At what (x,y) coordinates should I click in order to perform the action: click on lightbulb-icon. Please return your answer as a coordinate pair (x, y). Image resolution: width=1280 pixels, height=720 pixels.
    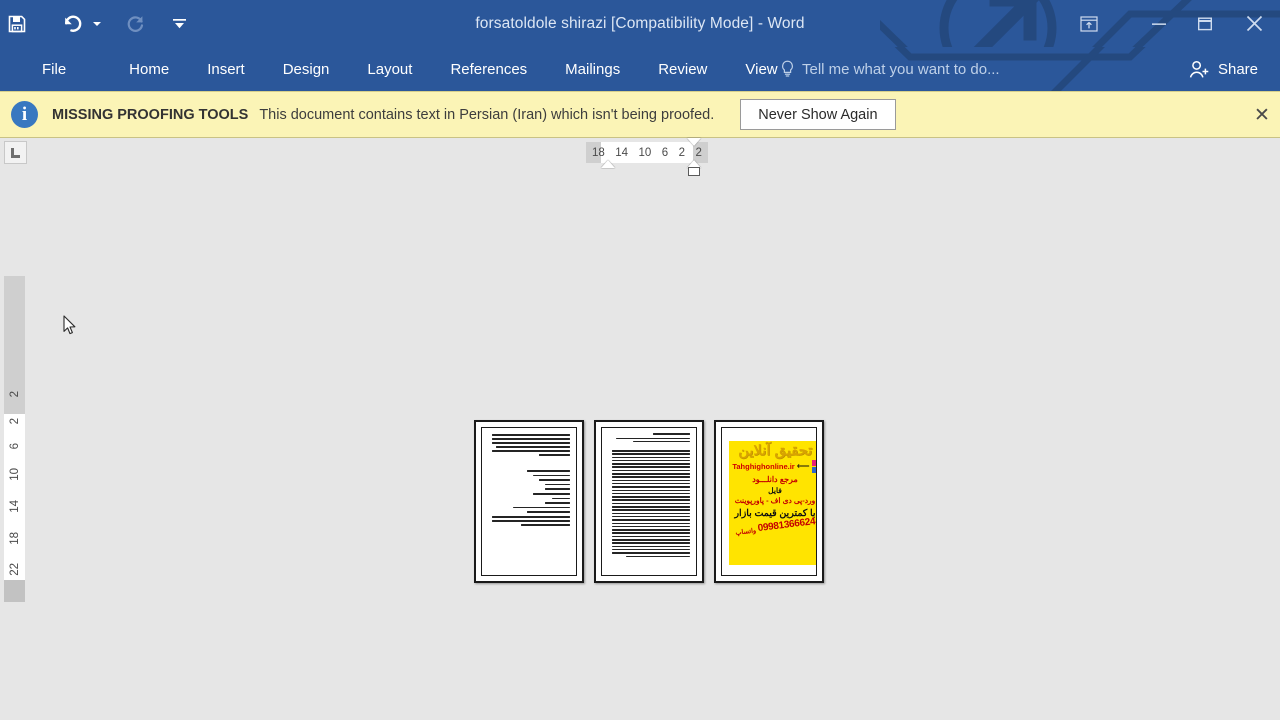
    Looking at the image, I should click on (787, 69).